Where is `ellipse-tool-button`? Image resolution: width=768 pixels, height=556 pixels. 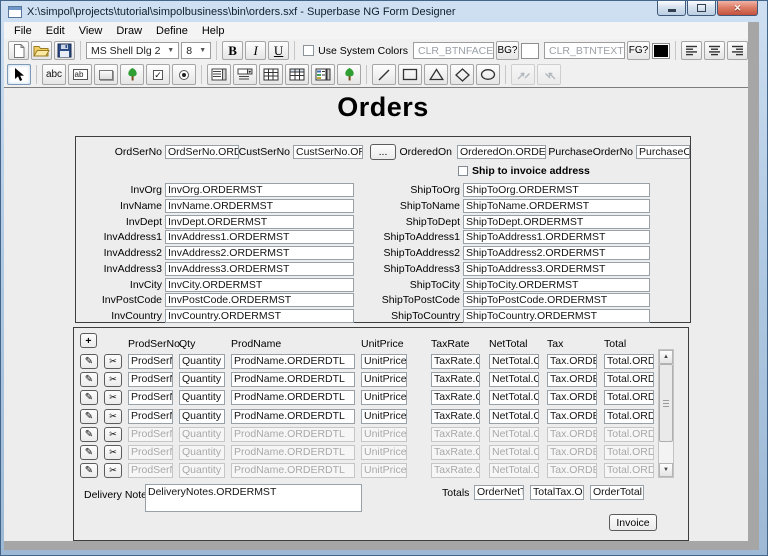
ellipse-tool-button is located at coordinates (488, 74).